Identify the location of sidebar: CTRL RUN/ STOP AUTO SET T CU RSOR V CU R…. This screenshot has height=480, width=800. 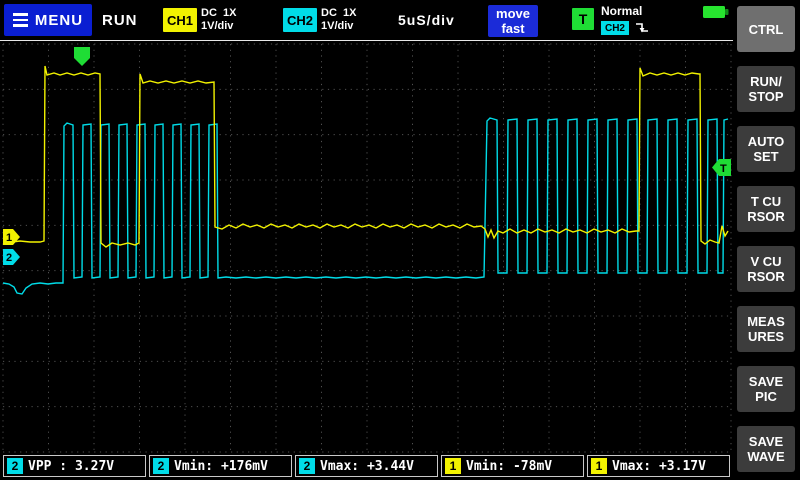
(766, 240).